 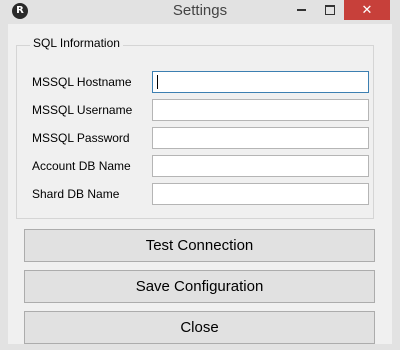 I want to click on minimize-button, so click(x=302, y=10).